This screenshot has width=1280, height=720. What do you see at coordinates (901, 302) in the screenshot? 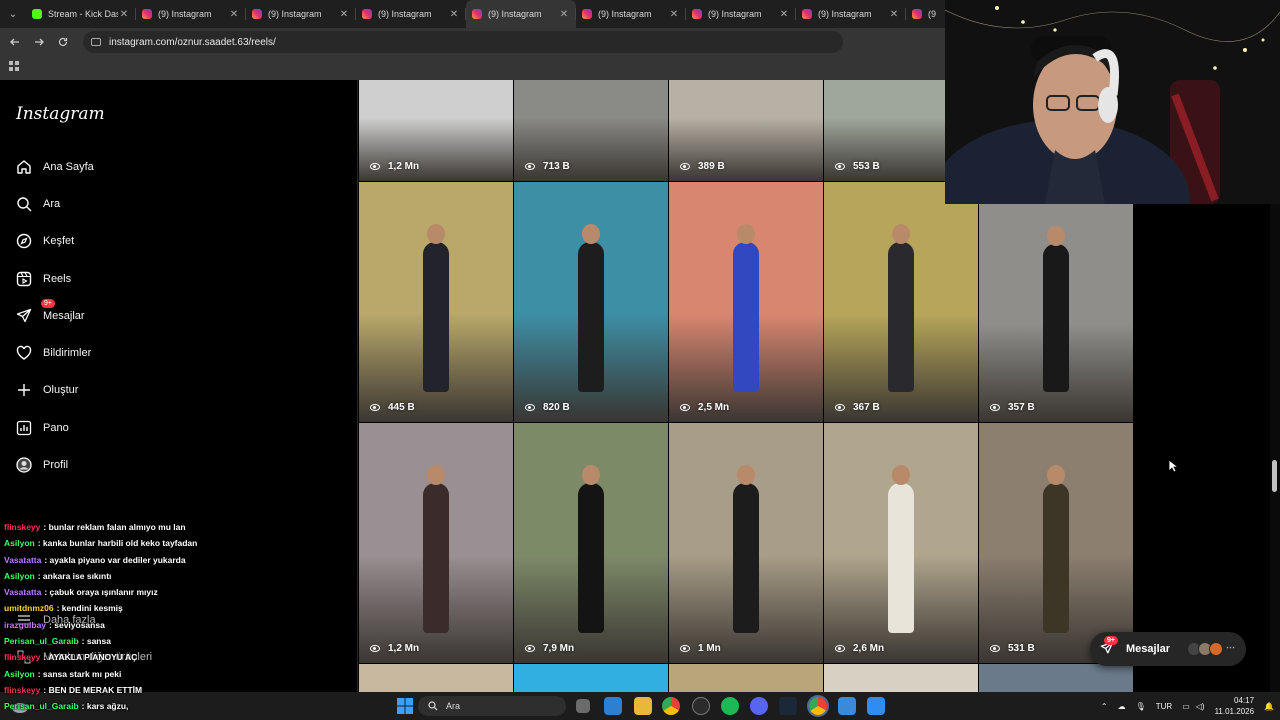
I see `reel-thumbnail: 367 B` at bounding box center [901, 302].